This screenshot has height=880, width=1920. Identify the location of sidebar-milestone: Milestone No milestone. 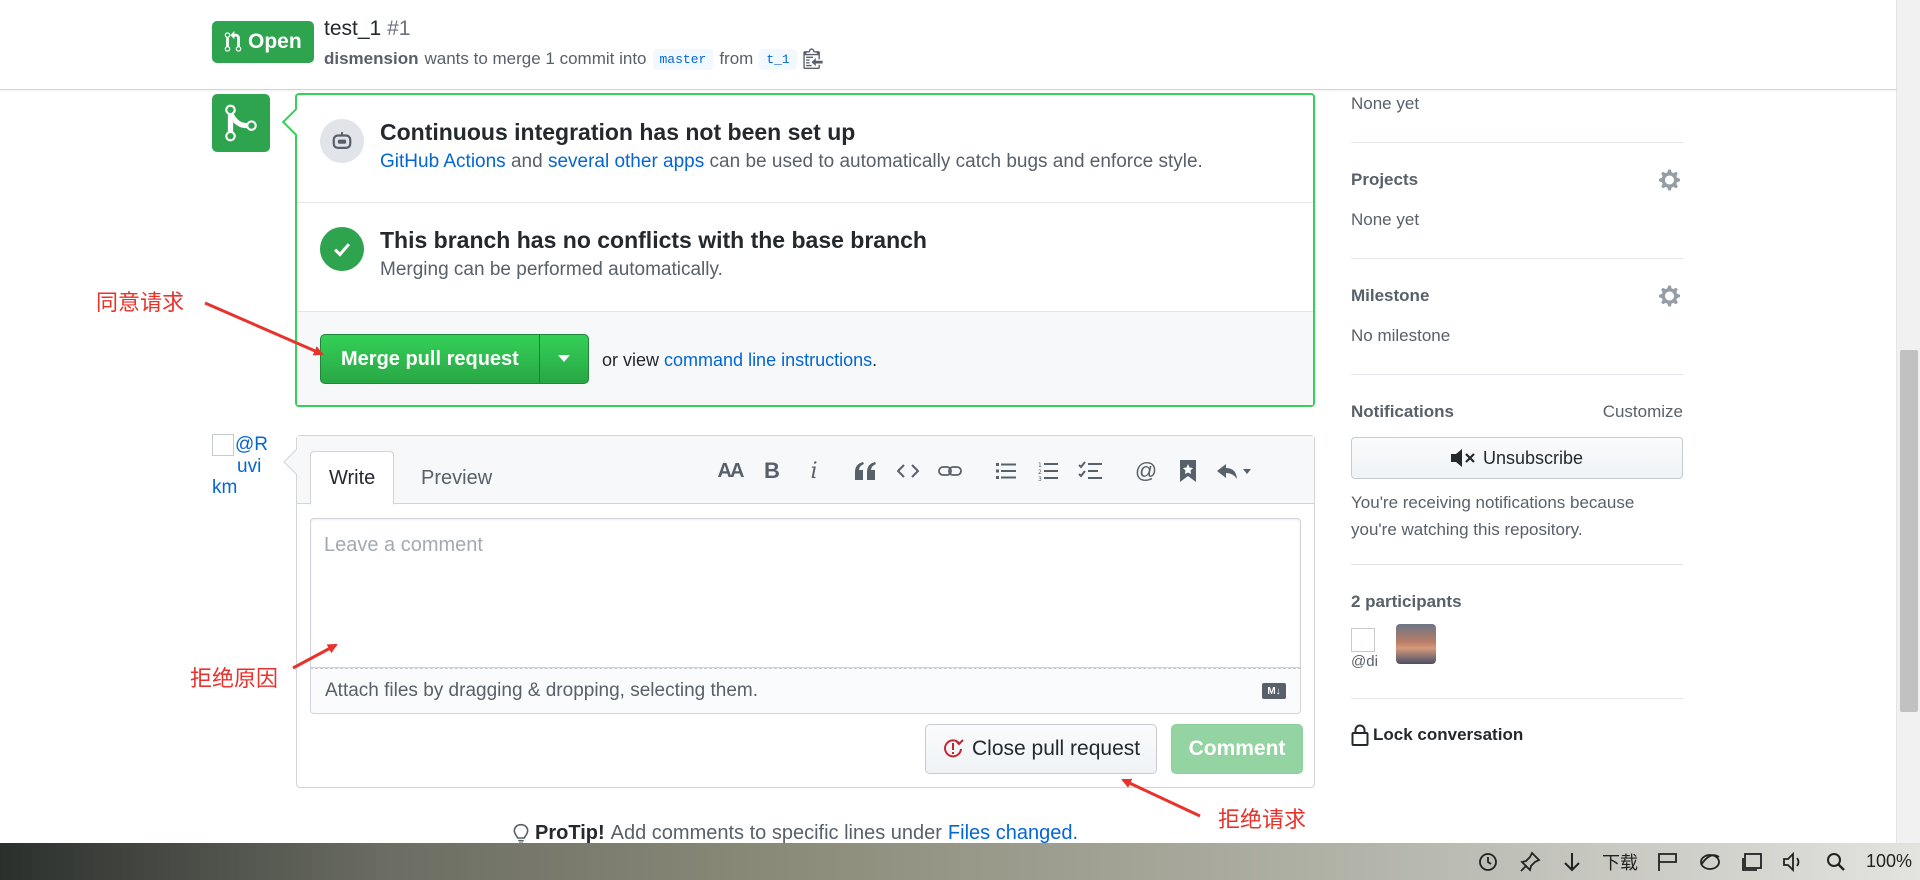
(1517, 317).